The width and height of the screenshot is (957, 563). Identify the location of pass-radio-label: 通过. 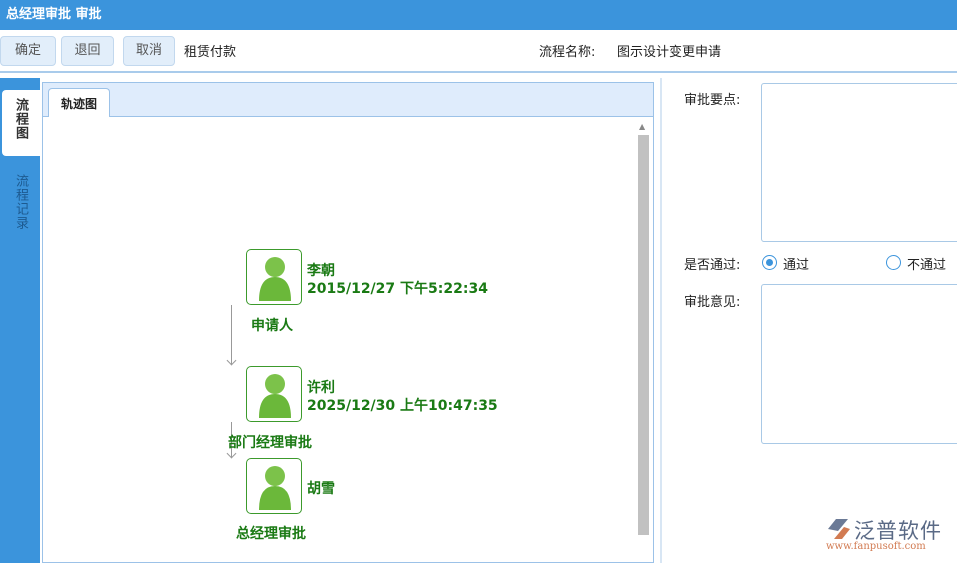
(796, 263).